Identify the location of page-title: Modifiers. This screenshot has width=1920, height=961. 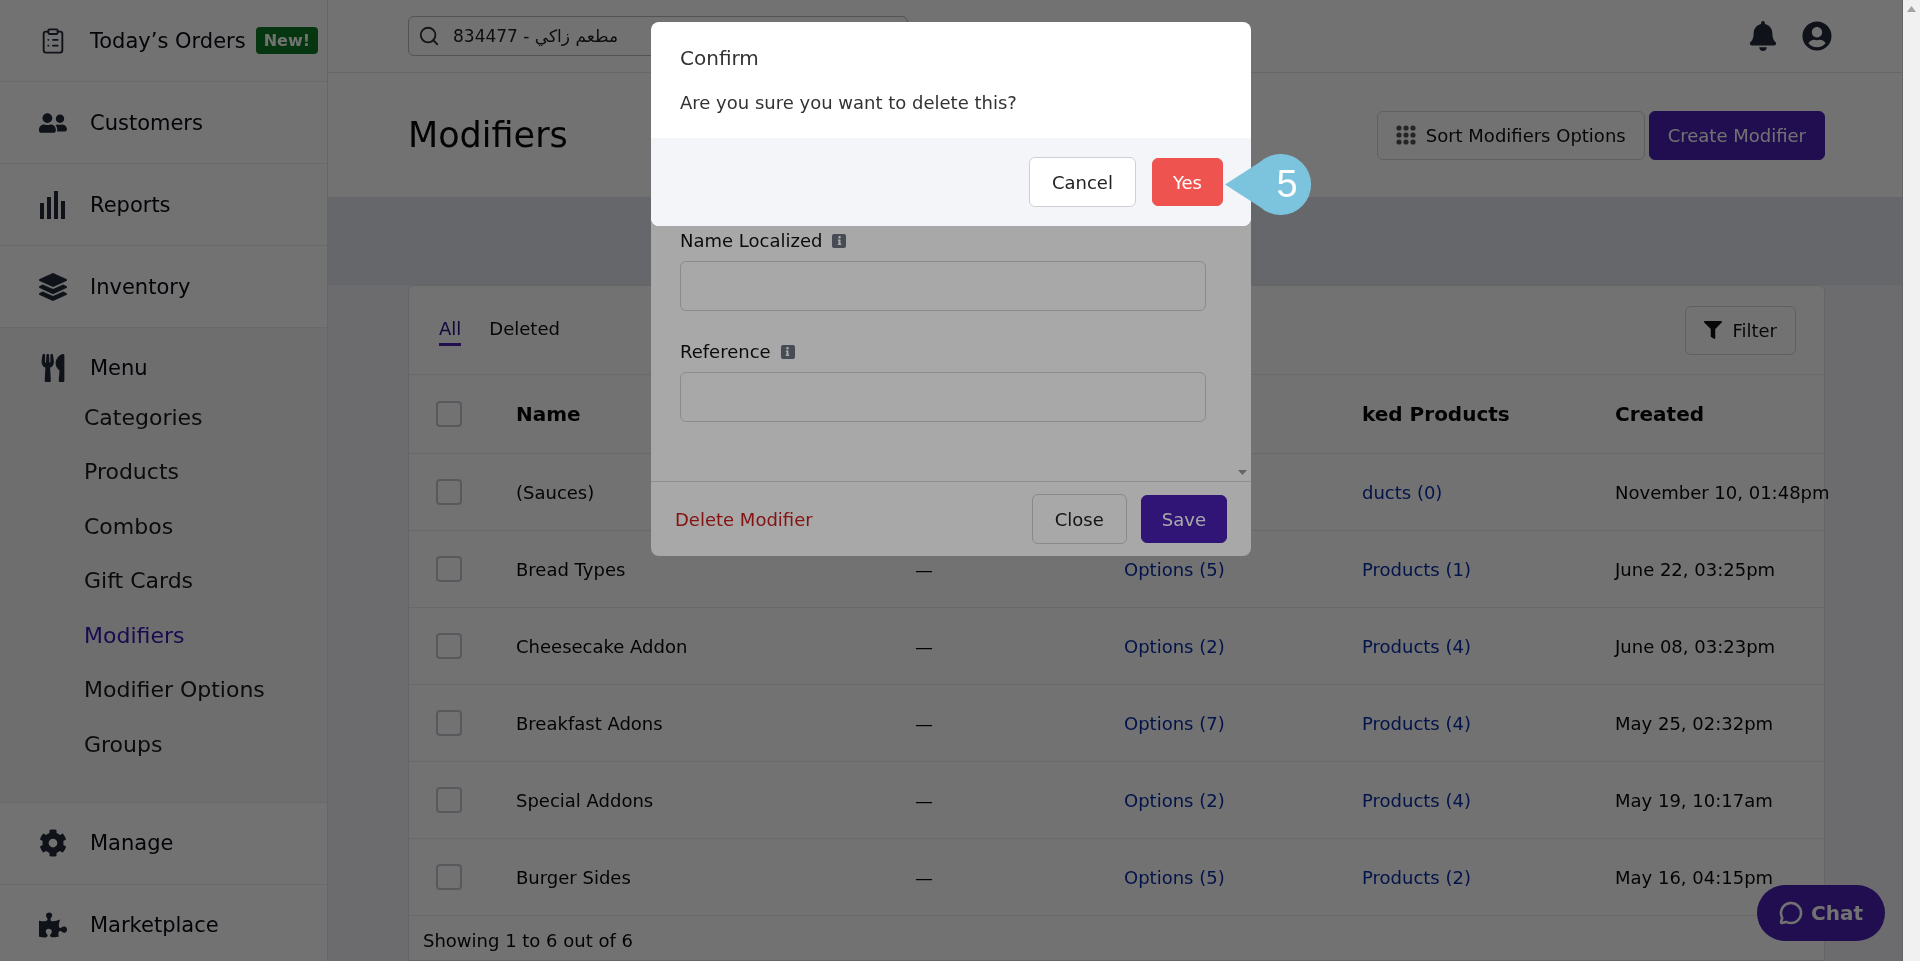
(488, 135).